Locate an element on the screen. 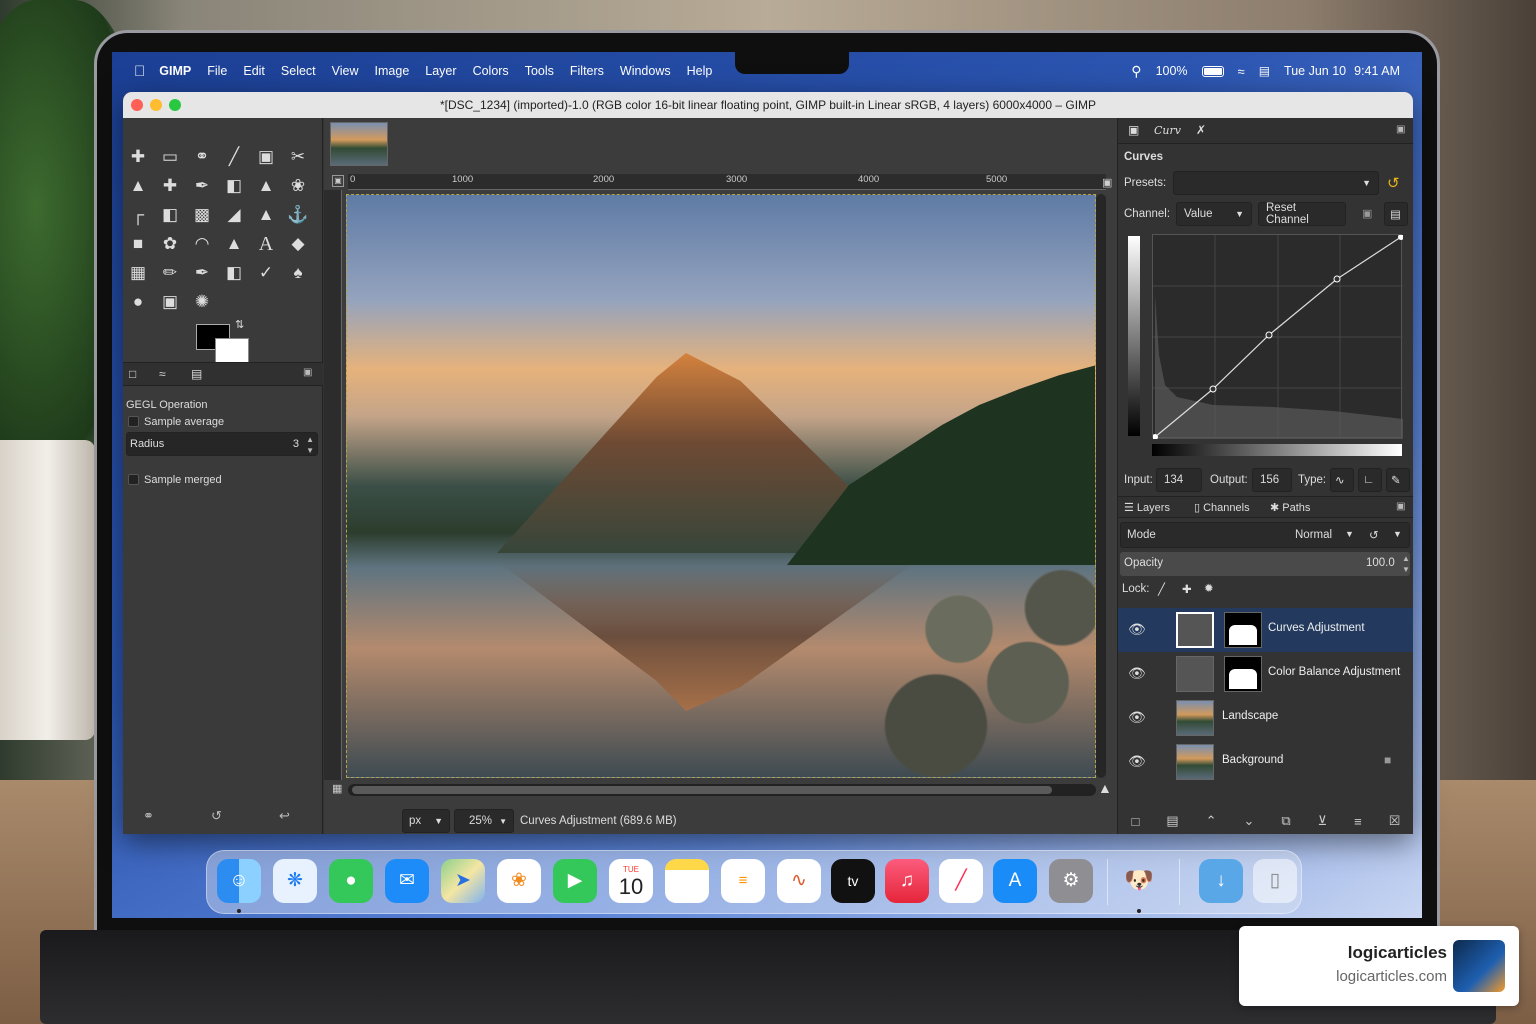 The width and height of the screenshot is (1536, 1024). app-menu: GIMP is located at coordinates (175, 71).